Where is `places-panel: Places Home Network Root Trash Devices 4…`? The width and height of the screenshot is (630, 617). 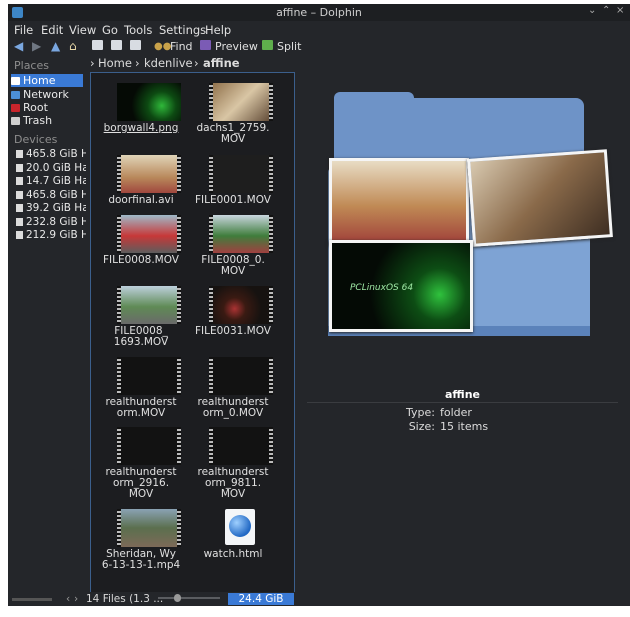
places-panel: Places Home Network Root Trash Devices 4… is located at coordinates (47, 322).